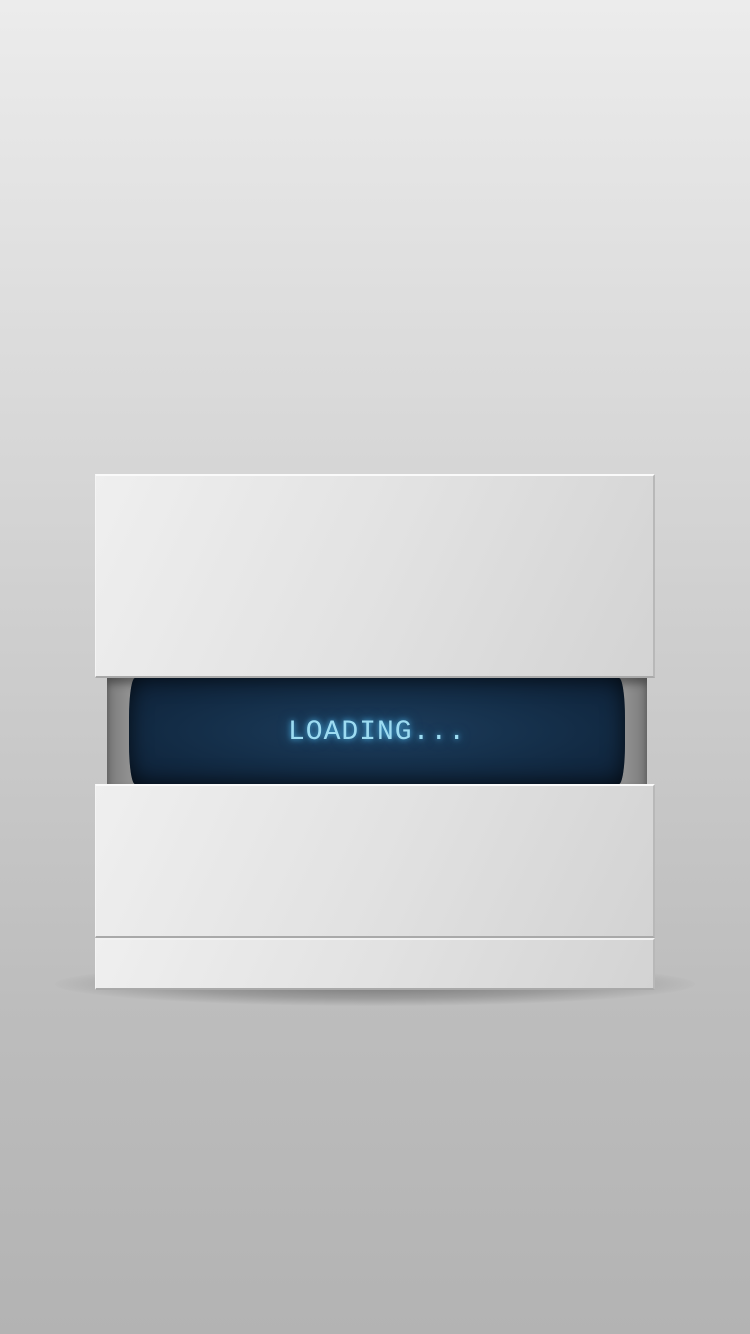 Image resolution: width=750 pixels, height=1334 pixels. I want to click on device-middle-panel, so click(375, 861).